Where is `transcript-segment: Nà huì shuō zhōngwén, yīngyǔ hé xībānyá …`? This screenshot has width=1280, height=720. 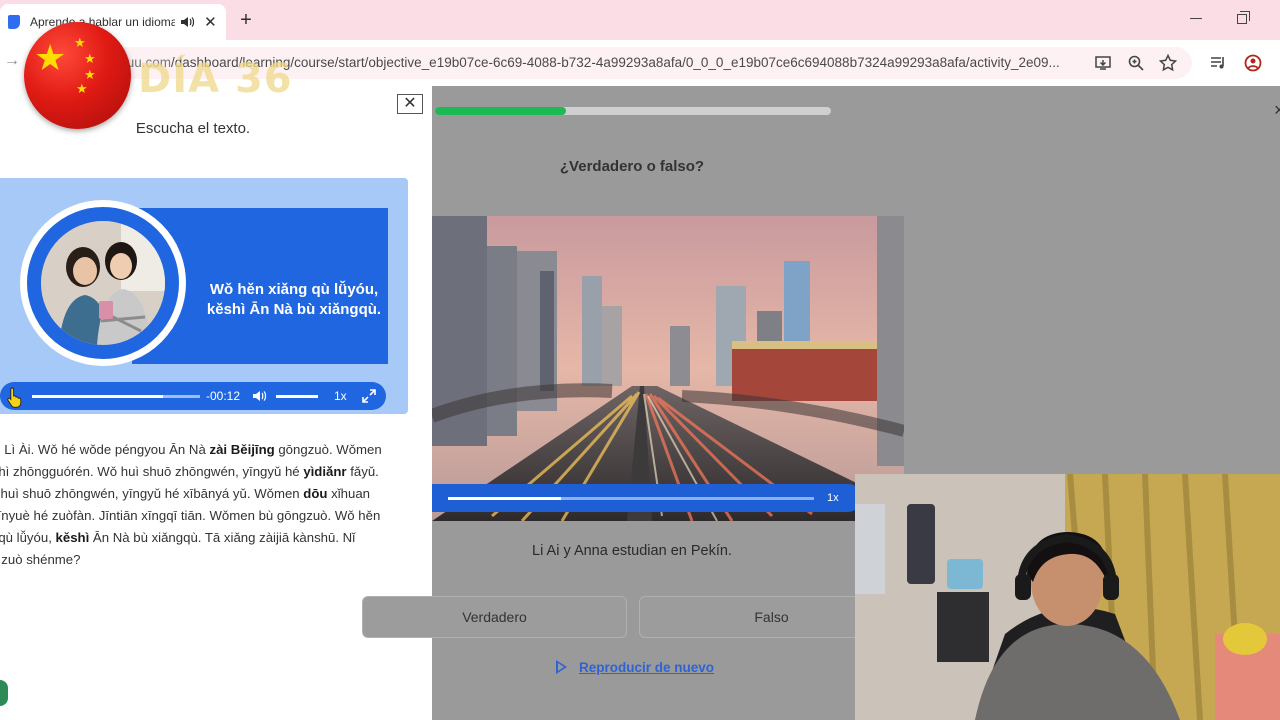
transcript-segment: Nà huì shuō zhōngwén, yīngyǔ hé xībānyá … is located at coordinates (152, 493).